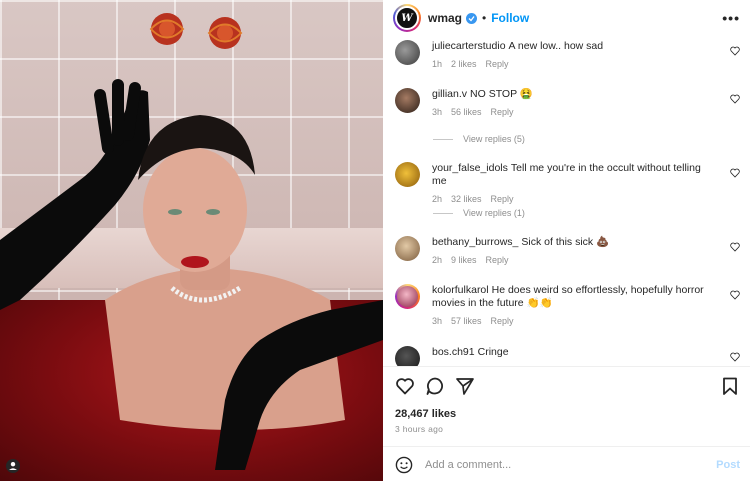 This screenshot has width=750, height=481. Describe the element at coordinates (566, 18) in the screenshot. I see `post-header: W wmag • Follow •••` at that location.